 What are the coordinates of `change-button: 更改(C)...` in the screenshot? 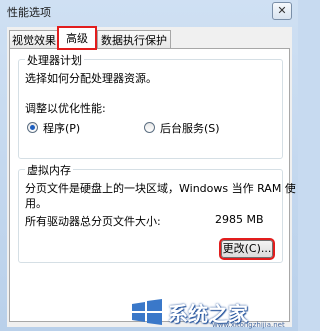 It's located at (247, 249).